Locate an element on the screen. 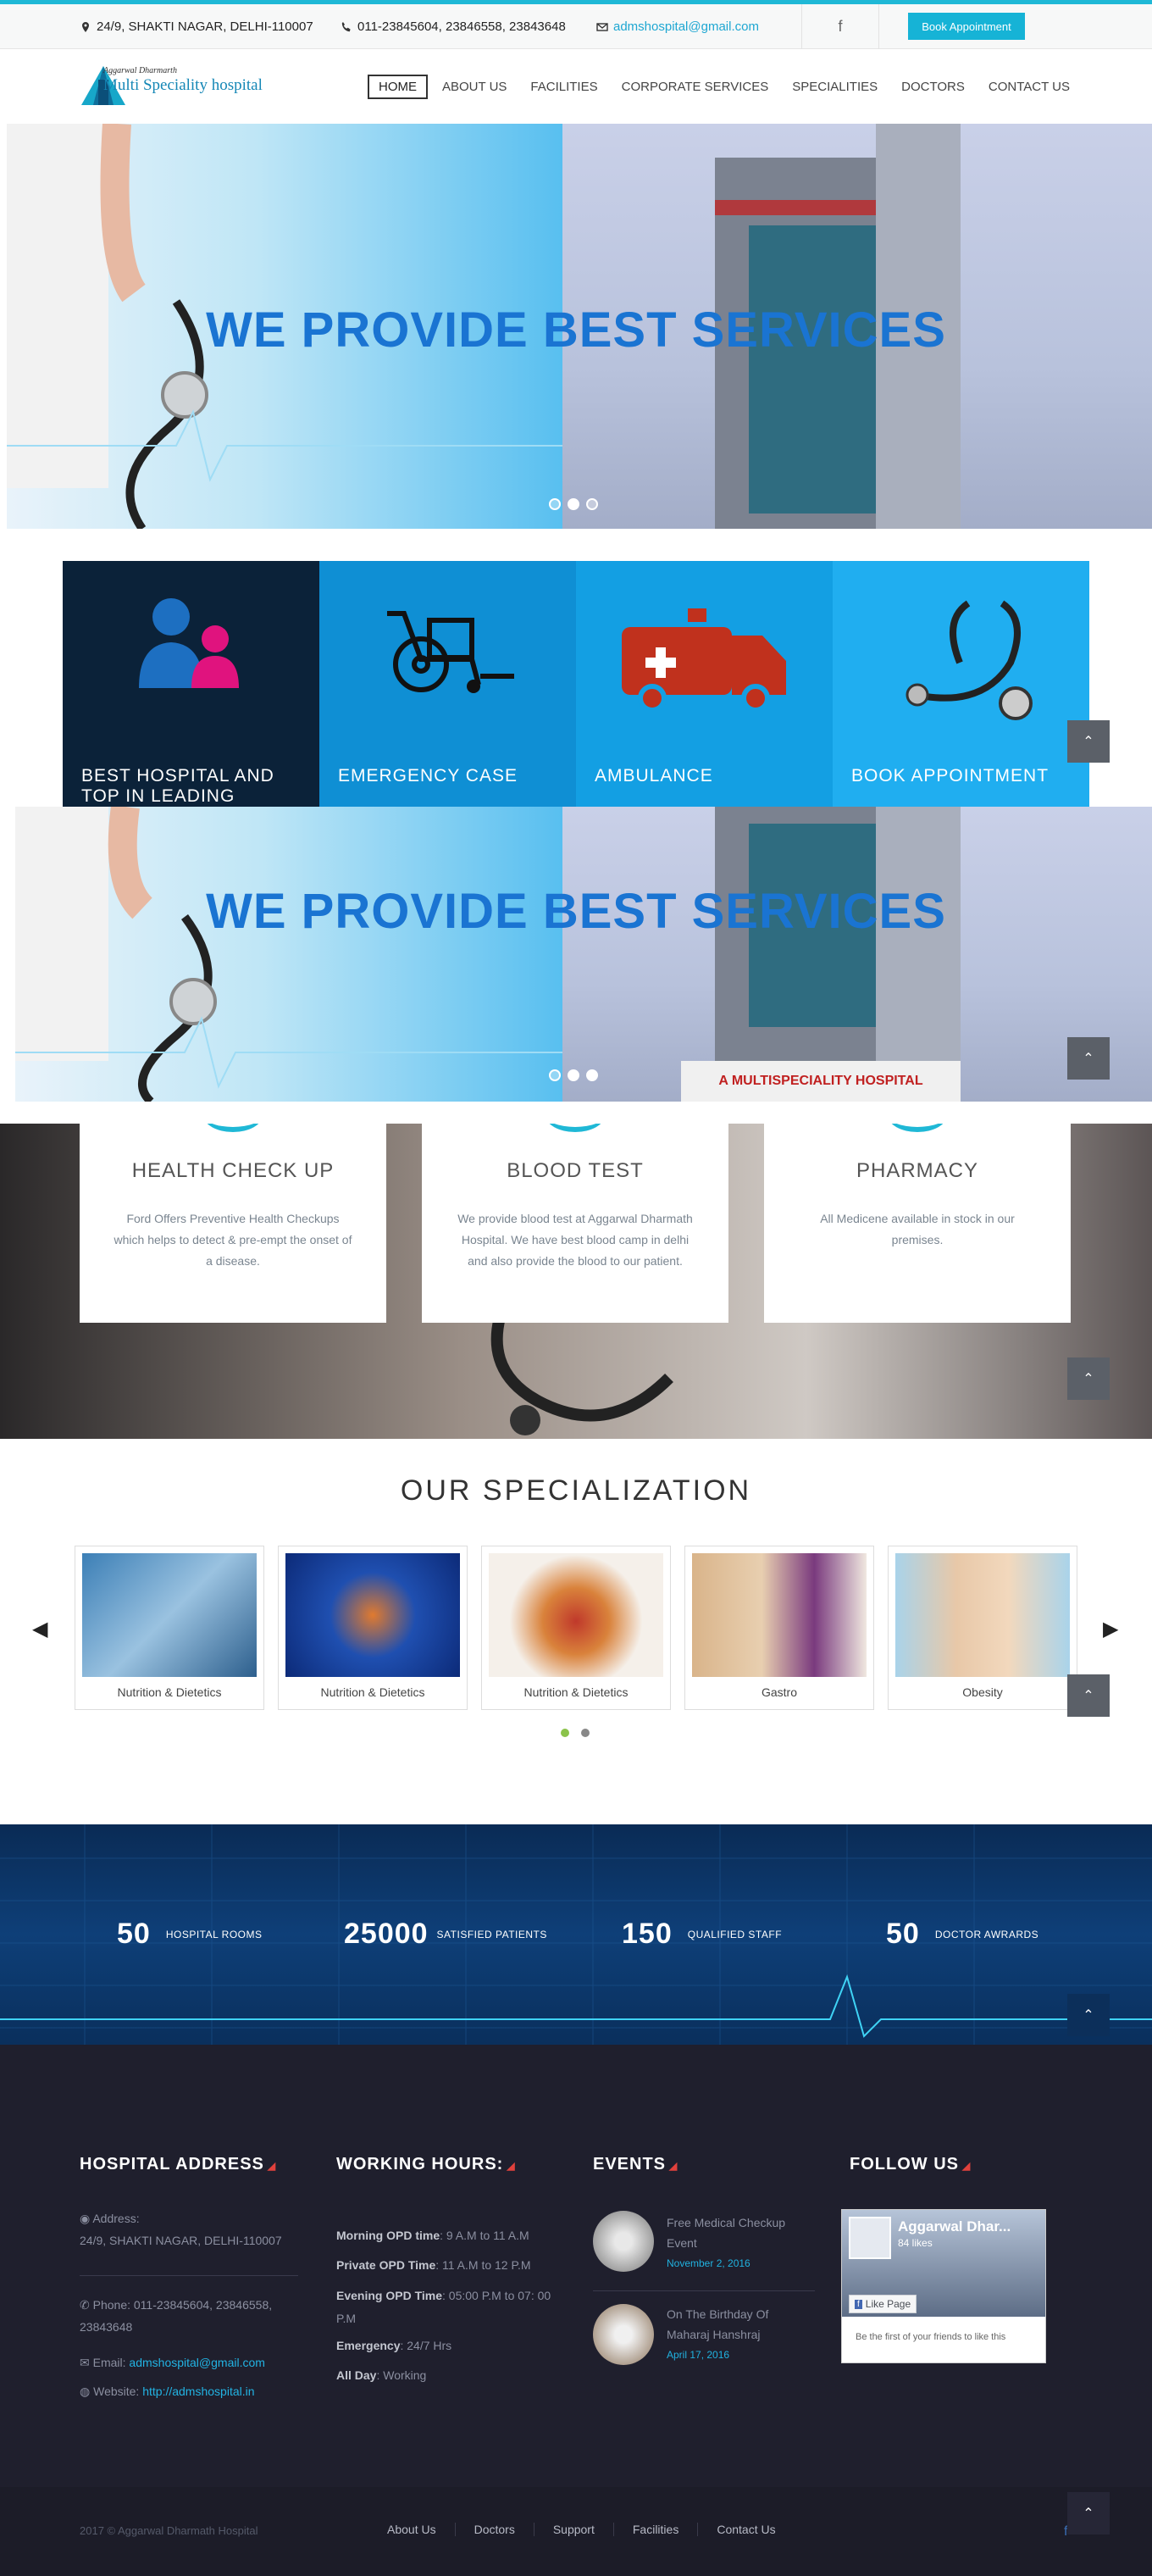  carousel-dots is located at coordinates (575, 1733).